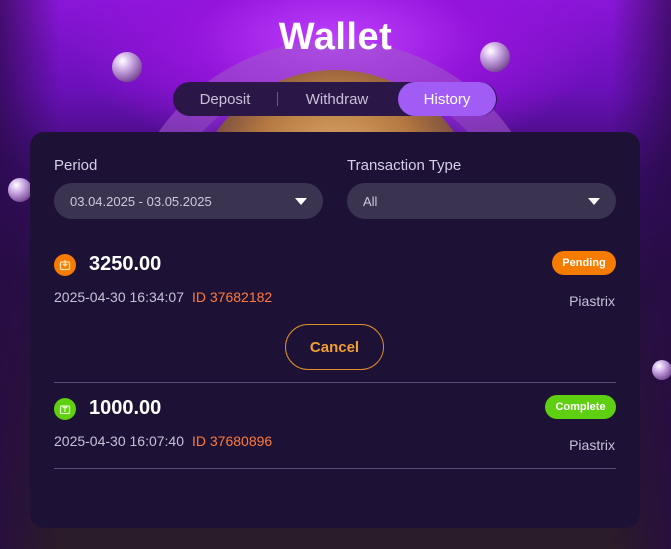 This screenshot has width=671, height=549. Describe the element at coordinates (125, 264) in the screenshot. I see `transaction-amount: 3250.00` at that location.